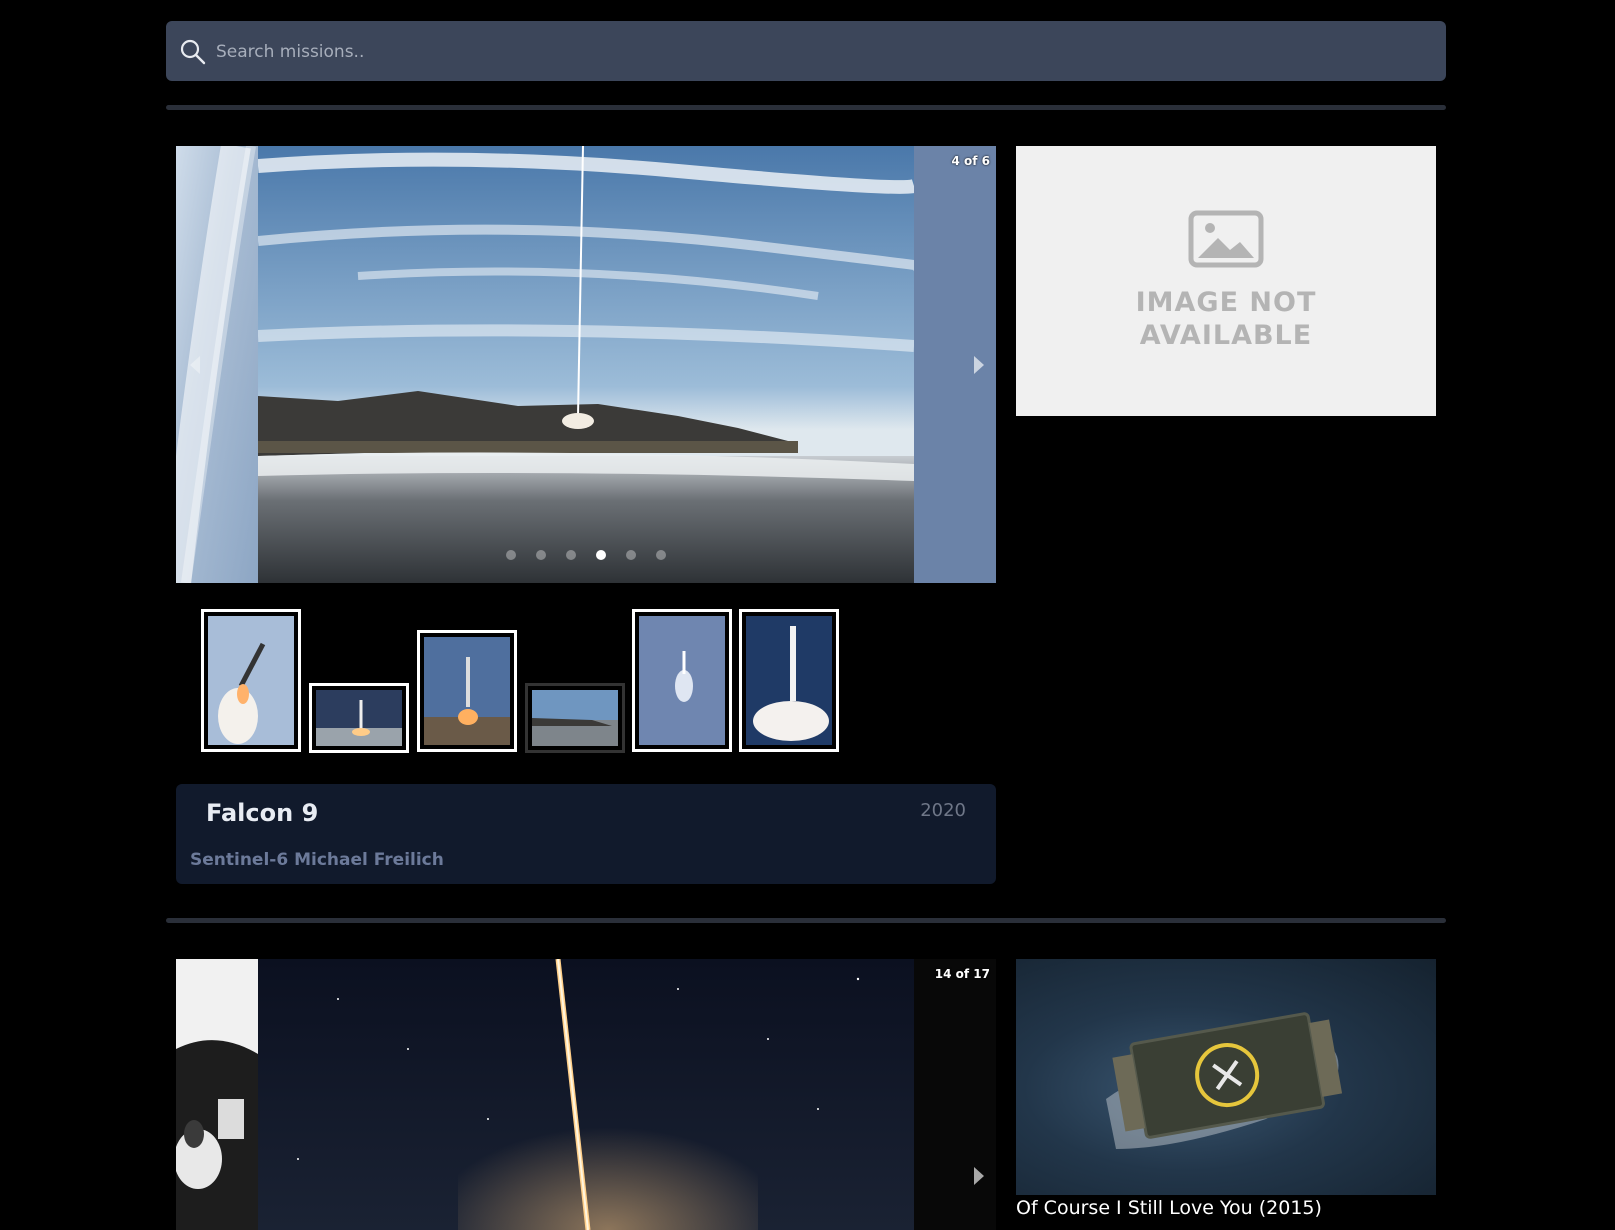 This screenshot has width=1615, height=1230. What do you see at coordinates (970, 161) in the screenshot?
I see `slide-counter: 4 of 6` at bounding box center [970, 161].